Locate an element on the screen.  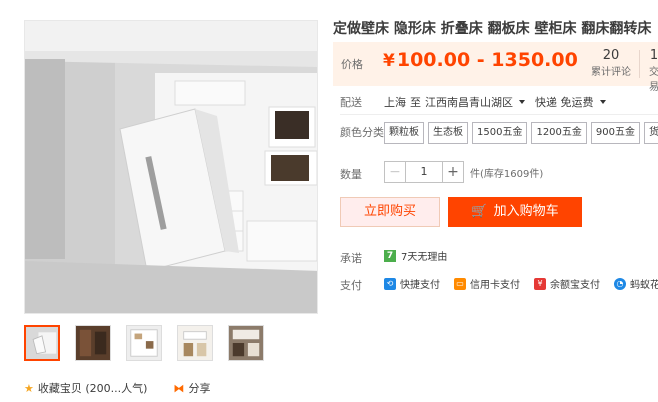
payment-label: 支付 is located at coordinates (351, 285).